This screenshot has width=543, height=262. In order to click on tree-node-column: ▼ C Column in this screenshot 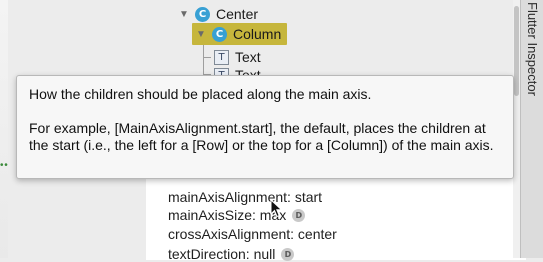, I will do `click(240, 34)`.